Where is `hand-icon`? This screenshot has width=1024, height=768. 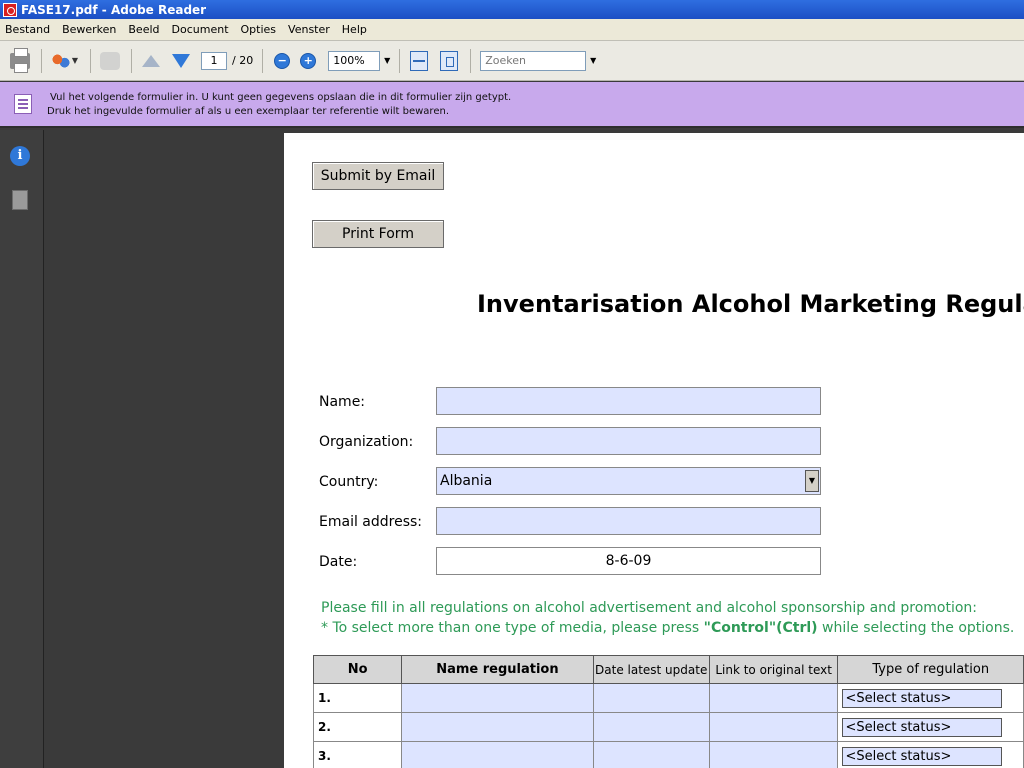
hand-icon is located at coordinates (110, 60).